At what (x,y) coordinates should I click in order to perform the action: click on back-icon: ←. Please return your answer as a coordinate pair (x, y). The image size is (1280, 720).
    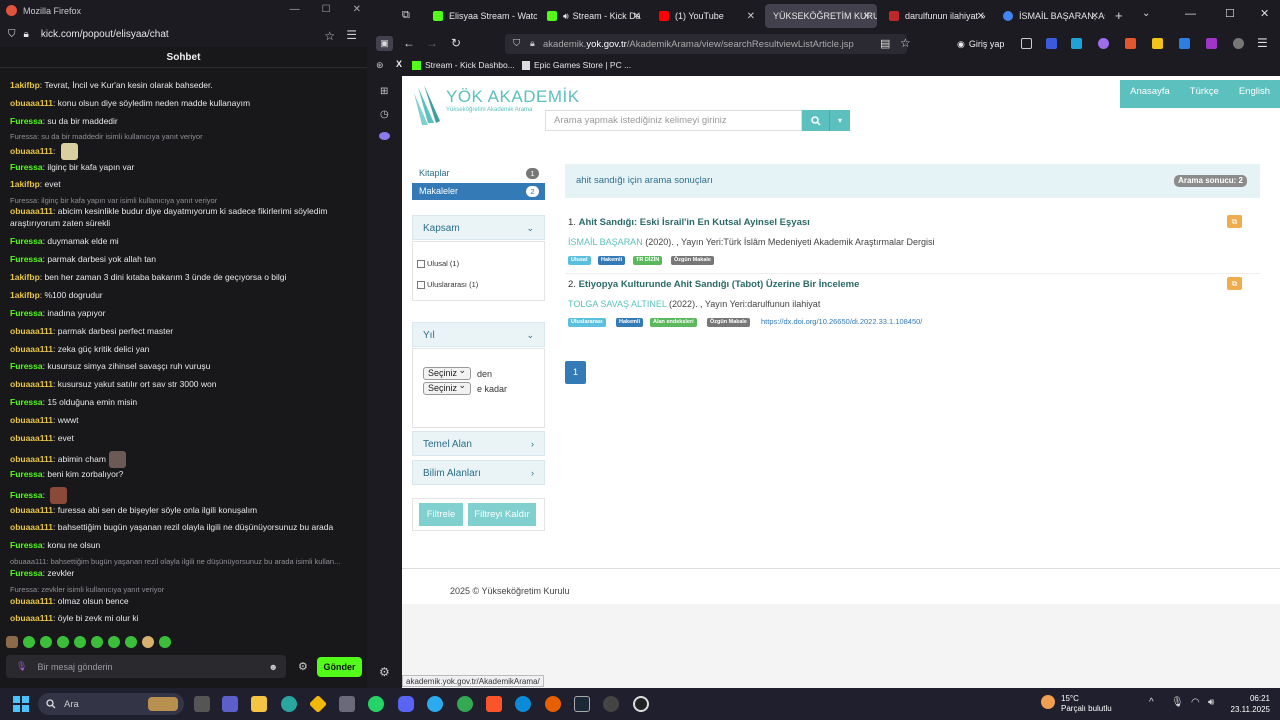
    Looking at the image, I should click on (409, 43).